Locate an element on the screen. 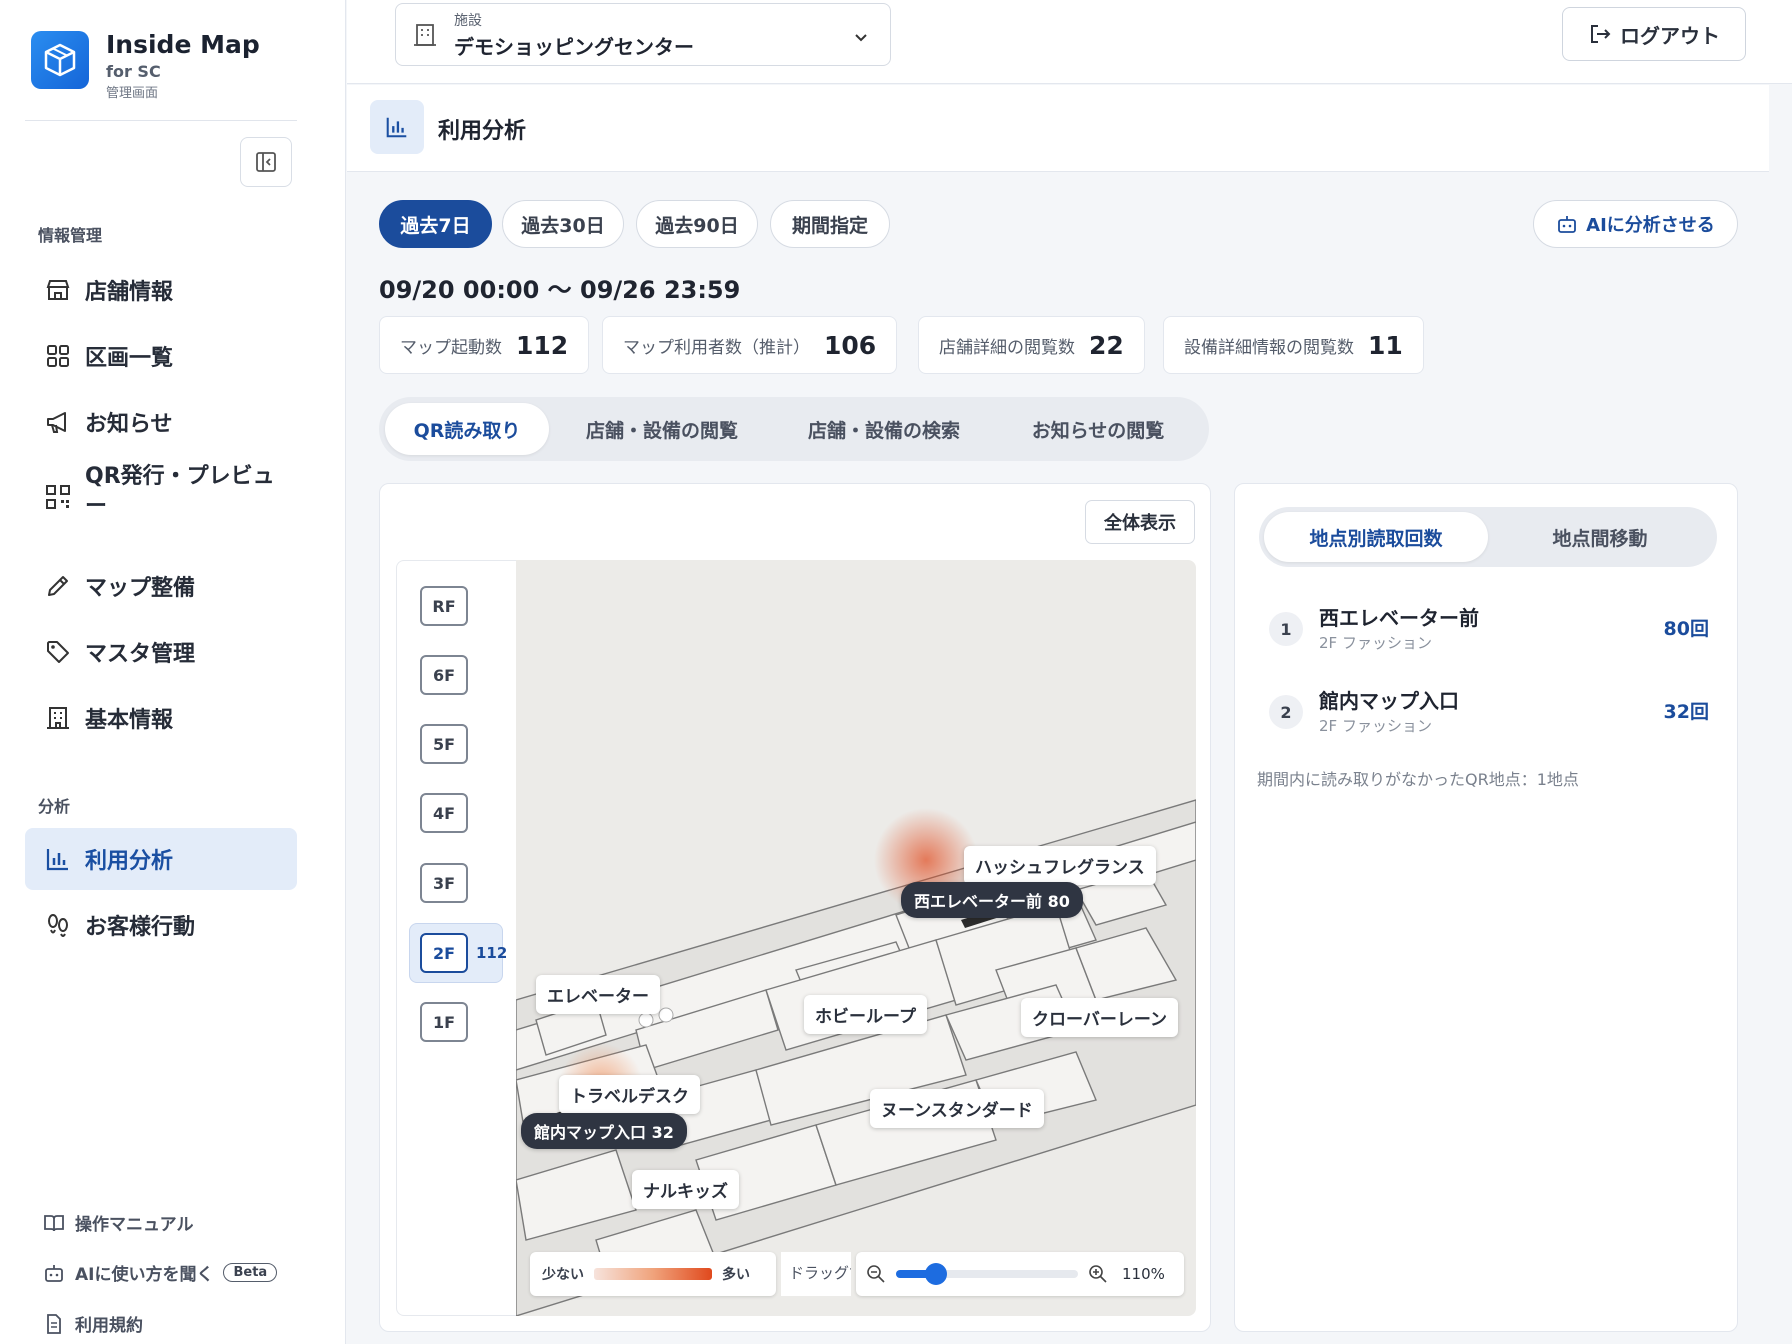 The width and height of the screenshot is (1792, 1344). manual-link: 操作マニュアル is located at coordinates (118, 1222).